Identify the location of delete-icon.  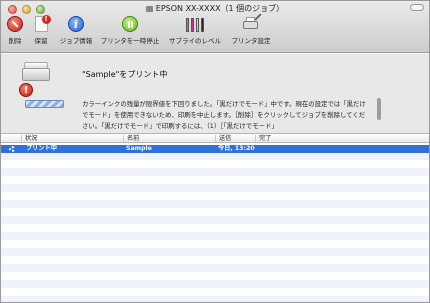
(15, 24).